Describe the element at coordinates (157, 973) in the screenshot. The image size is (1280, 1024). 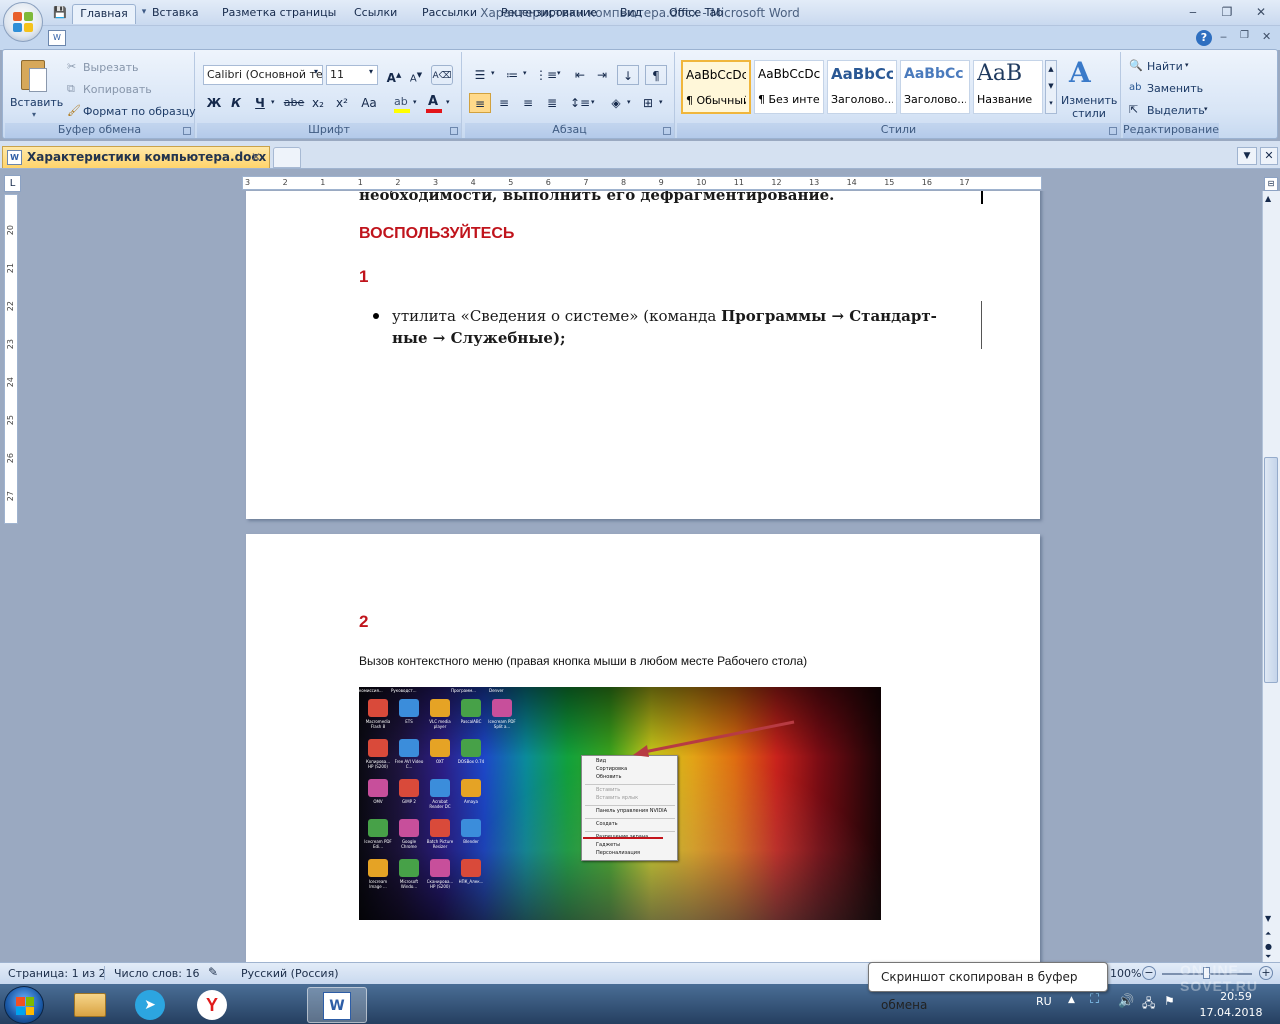
I see `word-count: Число слов: 16` at that location.